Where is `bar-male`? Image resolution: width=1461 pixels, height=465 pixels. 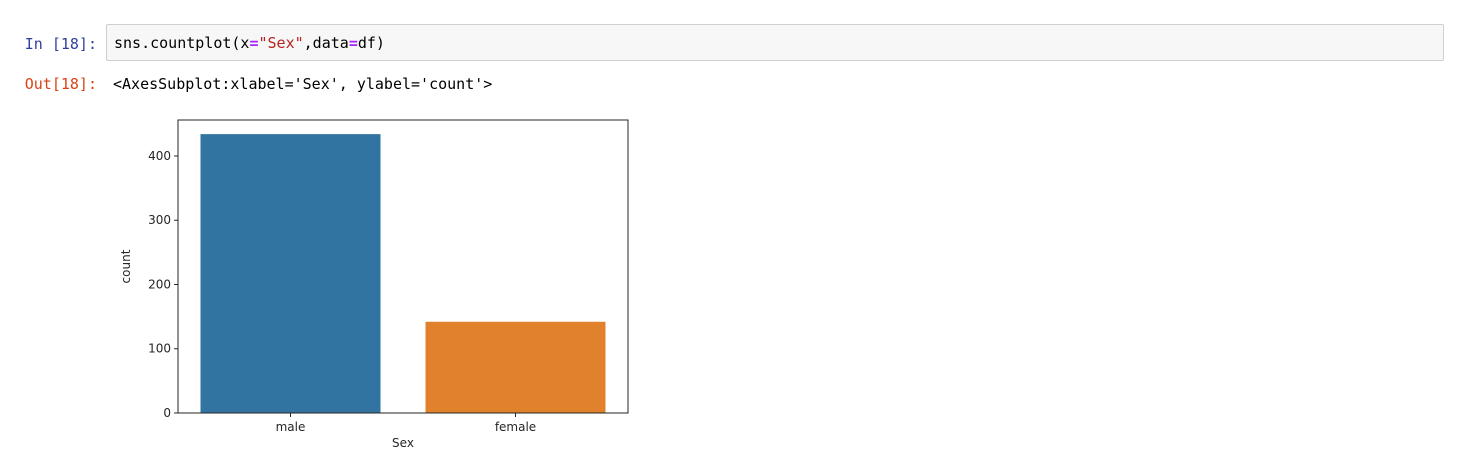
bar-male is located at coordinates (290, 273).